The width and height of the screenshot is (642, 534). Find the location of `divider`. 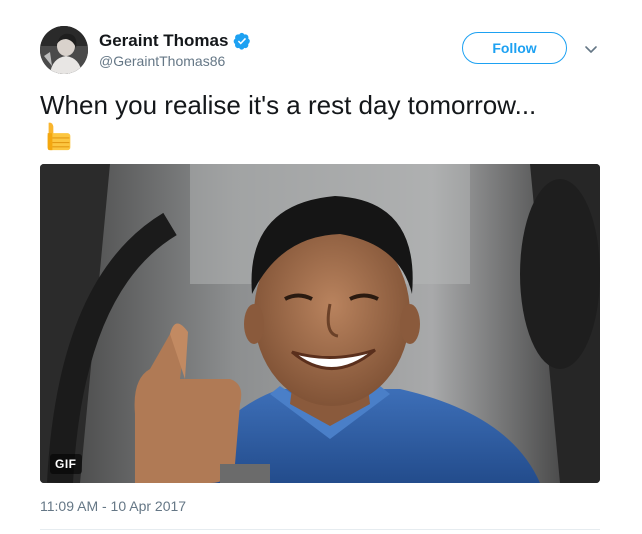

divider is located at coordinates (320, 529).